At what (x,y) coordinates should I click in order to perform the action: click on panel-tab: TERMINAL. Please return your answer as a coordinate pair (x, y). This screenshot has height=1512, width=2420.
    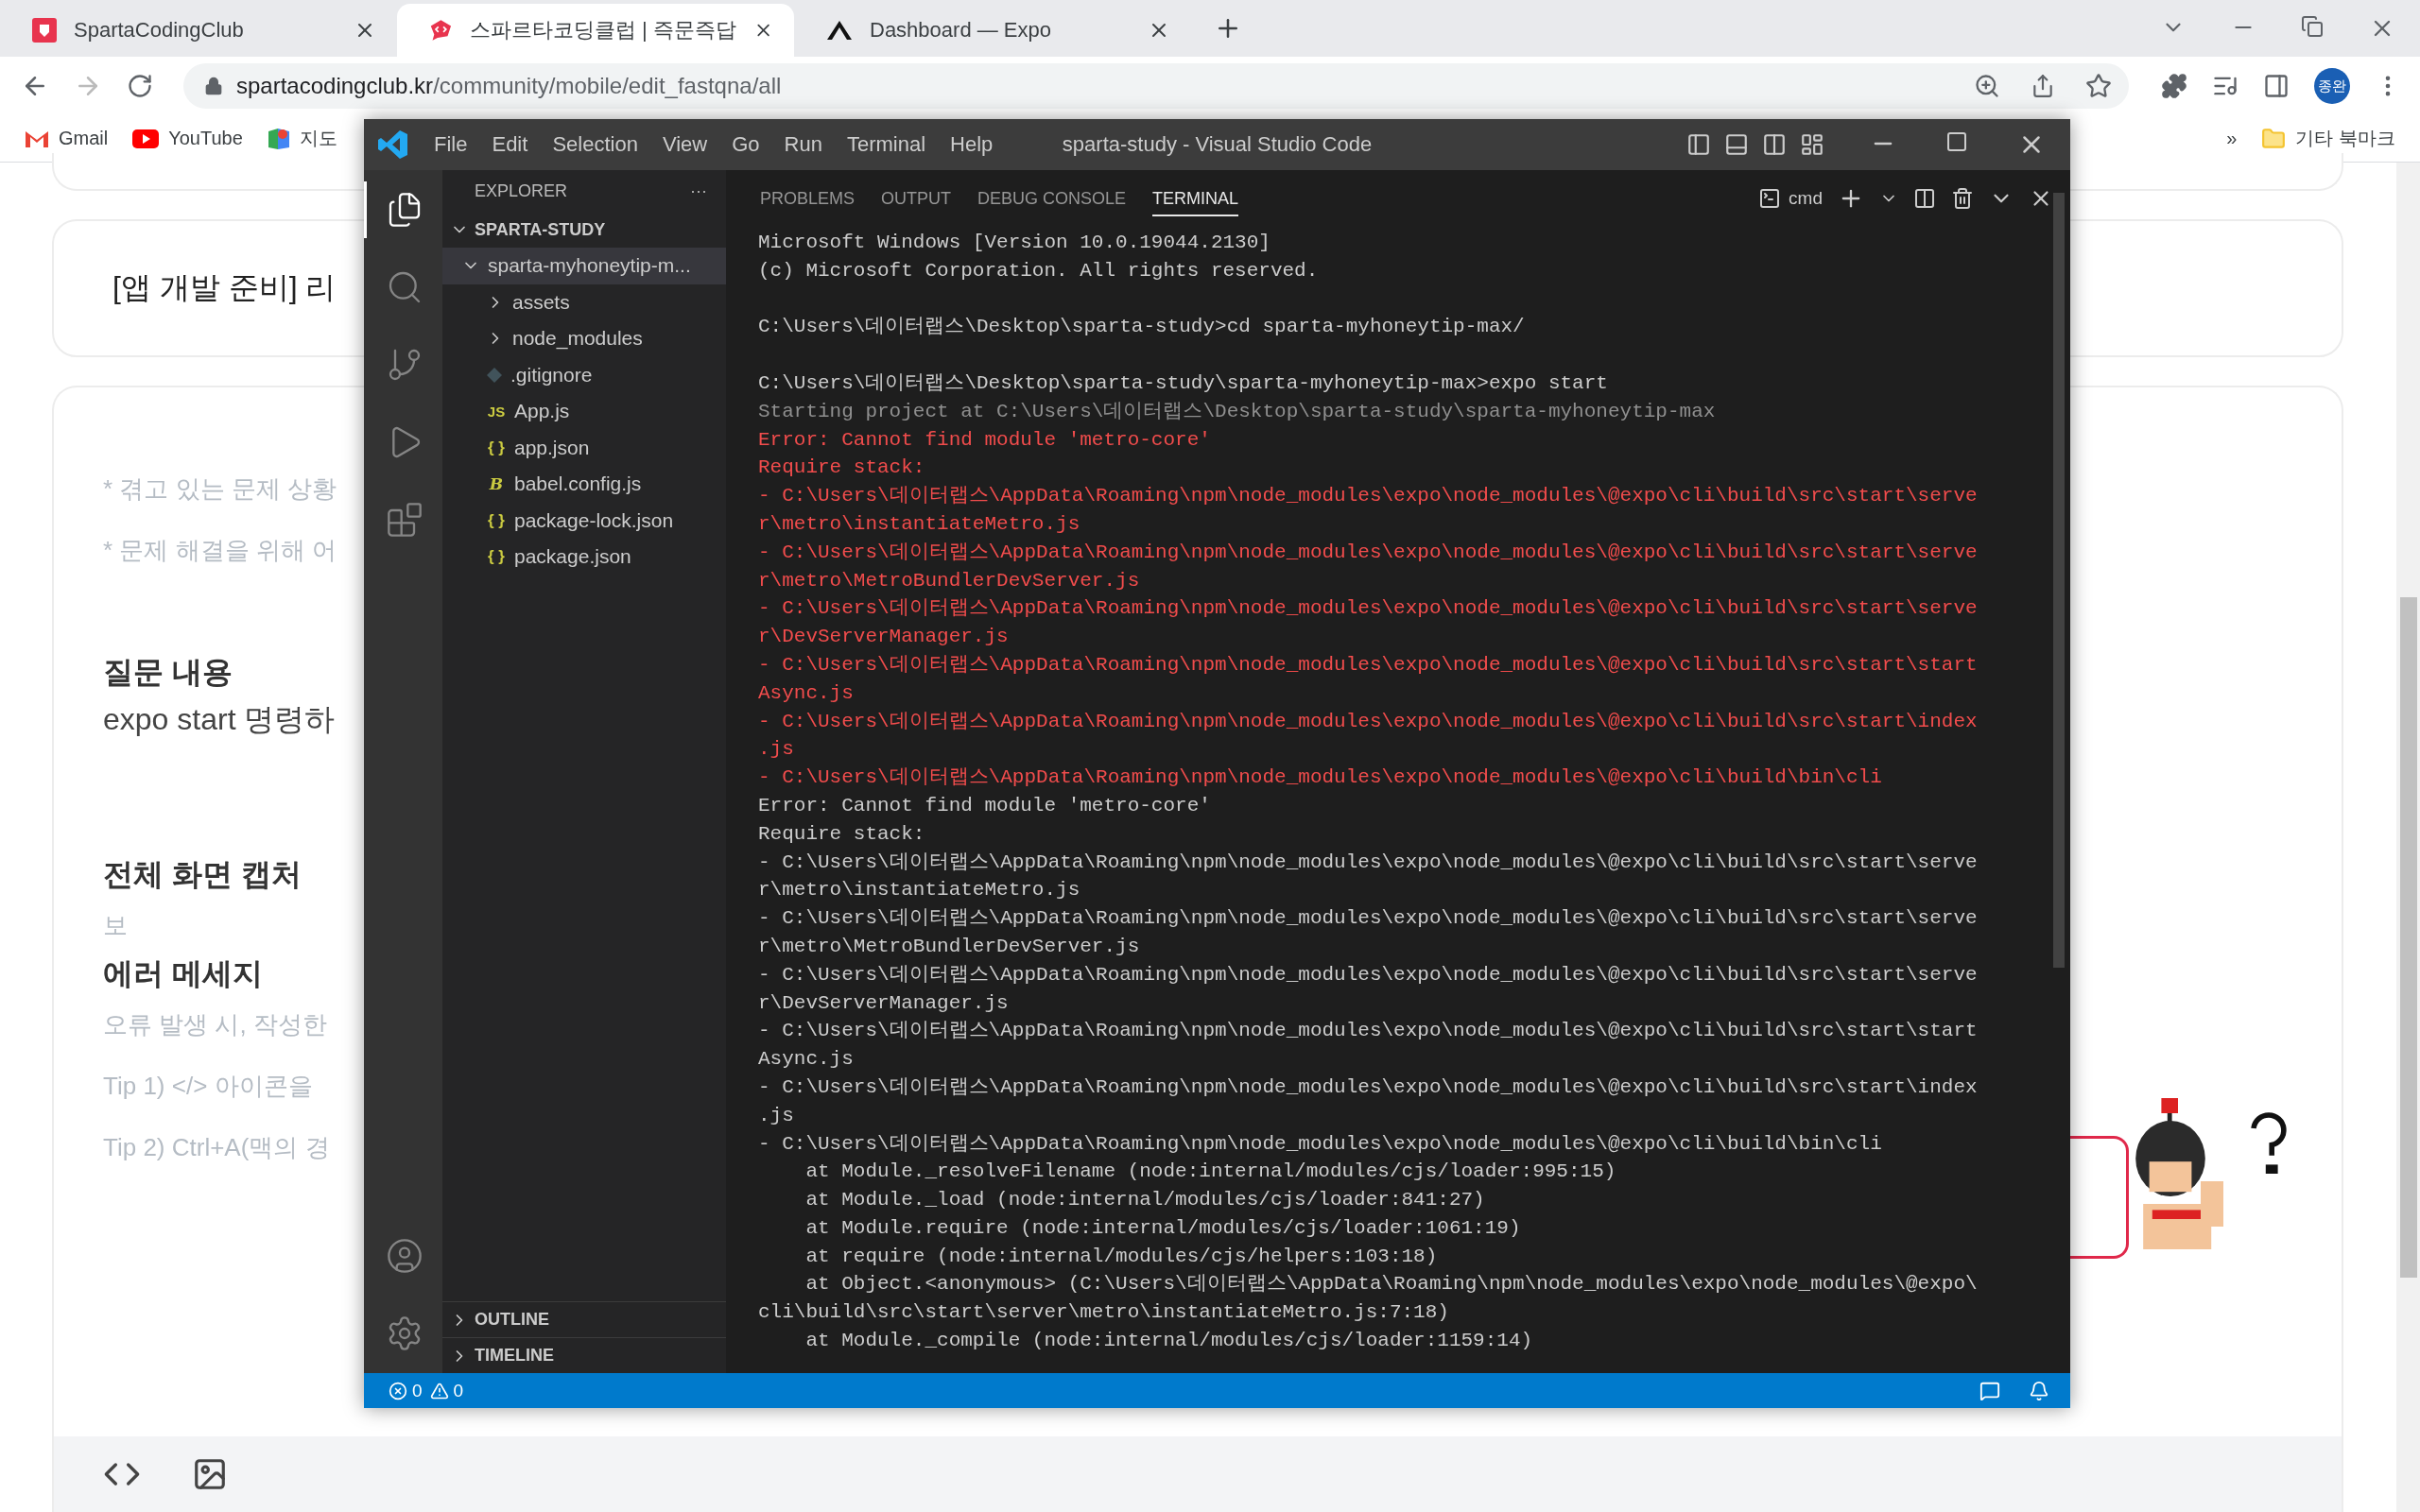
    Looking at the image, I should click on (1196, 198).